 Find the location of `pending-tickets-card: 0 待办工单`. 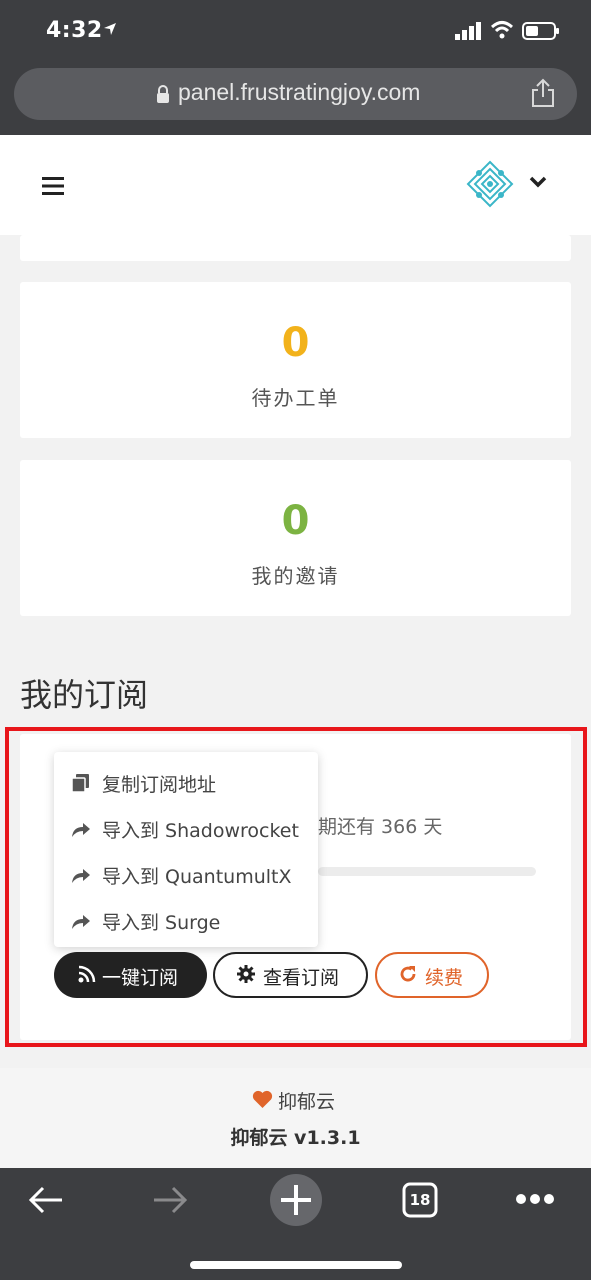

pending-tickets-card: 0 待办工单 is located at coordinates (295, 360).